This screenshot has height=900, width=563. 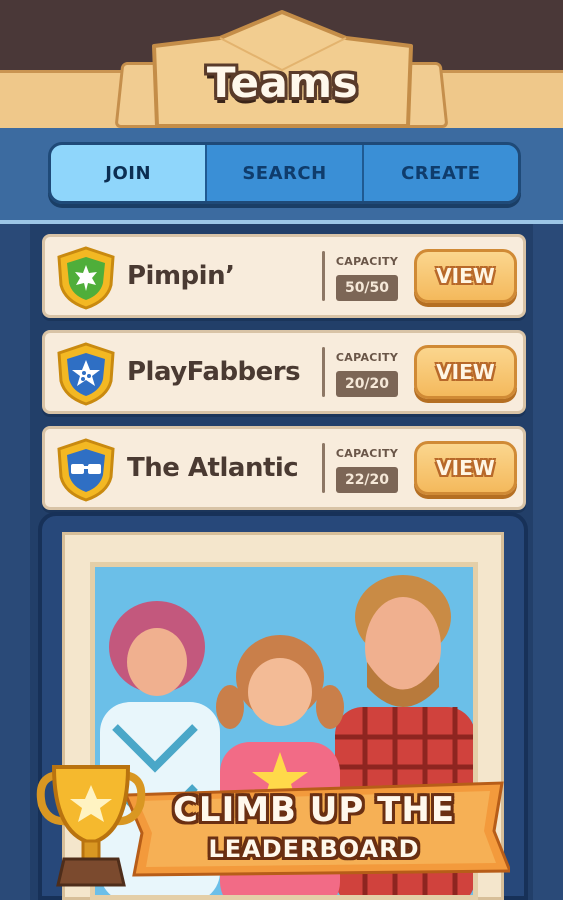 What do you see at coordinates (181, 276) in the screenshot?
I see `team-name: Pimpin’` at bounding box center [181, 276].